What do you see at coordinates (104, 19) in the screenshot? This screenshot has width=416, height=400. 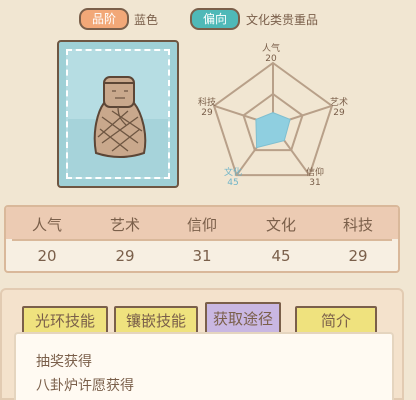 I see `rank-badge: 品阶` at bounding box center [104, 19].